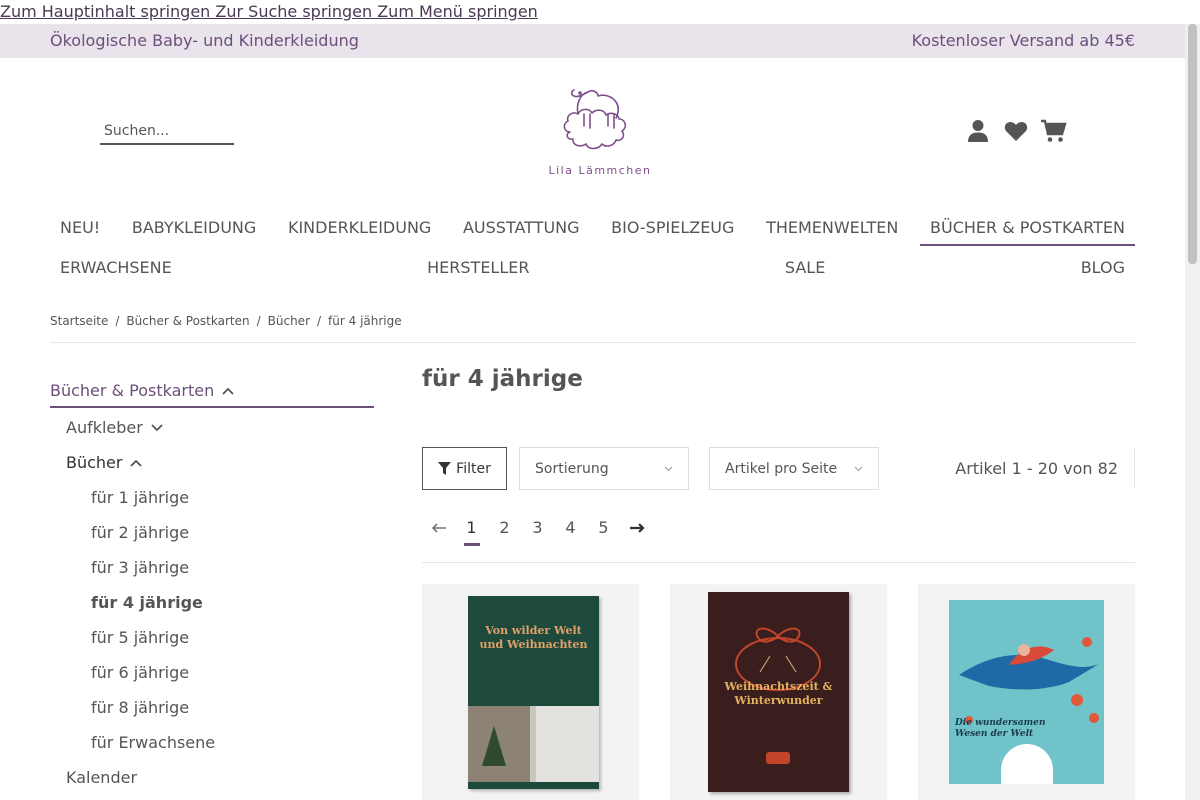  What do you see at coordinates (153, 742) in the screenshot?
I see `sidebar-item-erwachsene: für Erwachsene` at bounding box center [153, 742].